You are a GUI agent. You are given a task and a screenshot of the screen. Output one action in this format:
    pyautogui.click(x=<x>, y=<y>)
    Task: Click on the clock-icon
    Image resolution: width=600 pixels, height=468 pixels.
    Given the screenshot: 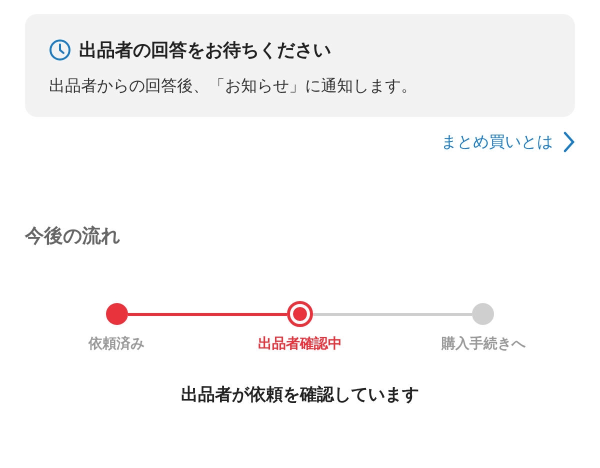 What is the action you would take?
    pyautogui.click(x=60, y=50)
    